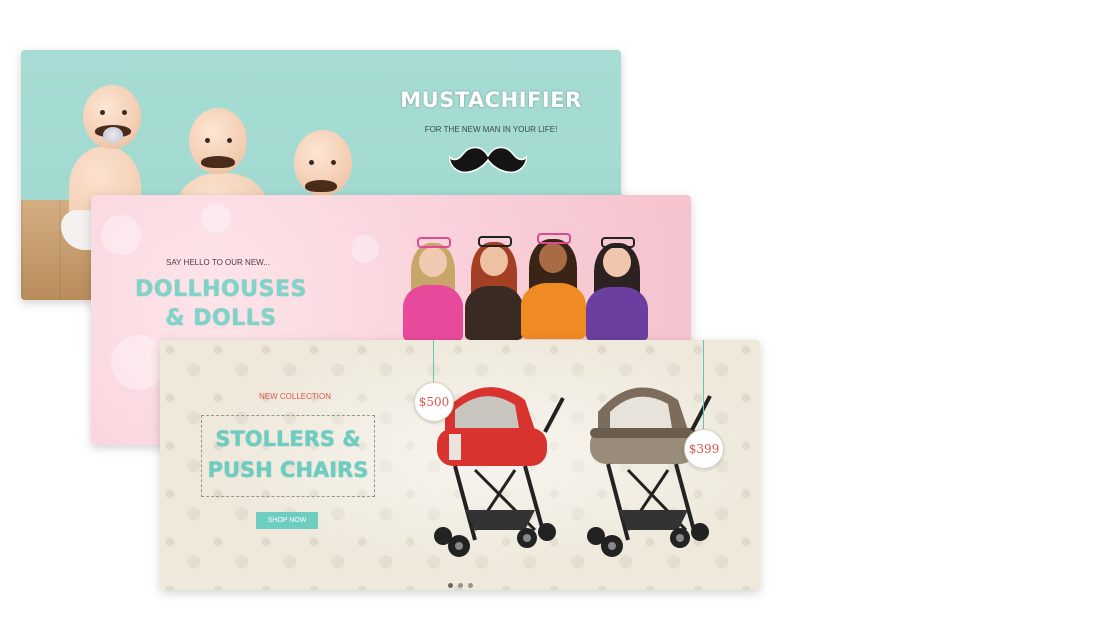 The width and height of the screenshot is (1120, 640). What do you see at coordinates (221, 289) in the screenshot?
I see `title-line-1: DOLLHOUSES` at bounding box center [221, 289].